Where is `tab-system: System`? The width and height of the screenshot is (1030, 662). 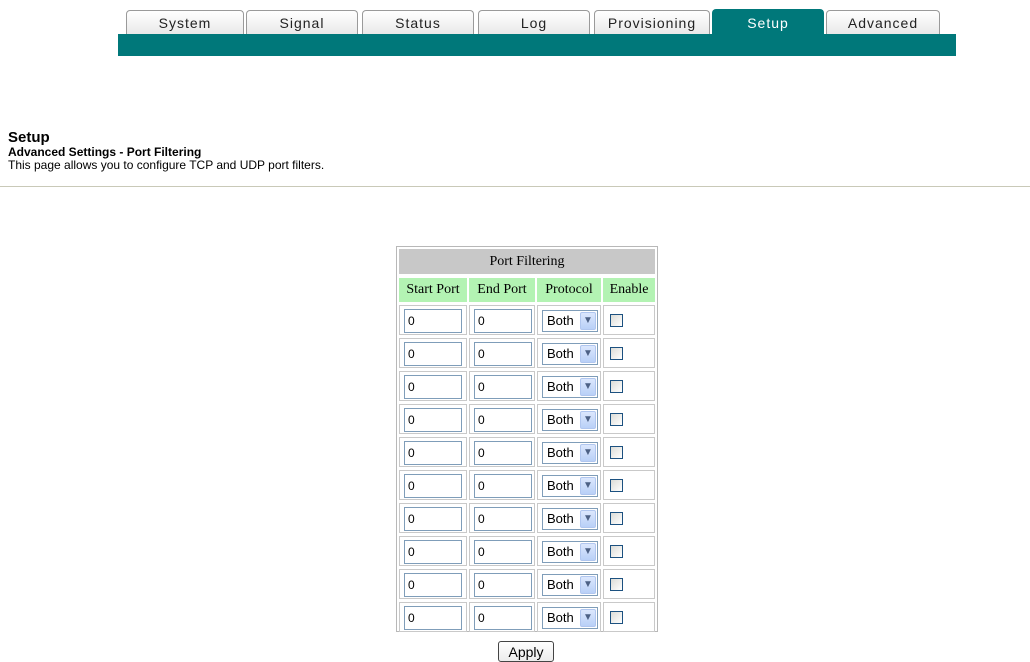
tab-system: System is located at coordinates (185, 22).